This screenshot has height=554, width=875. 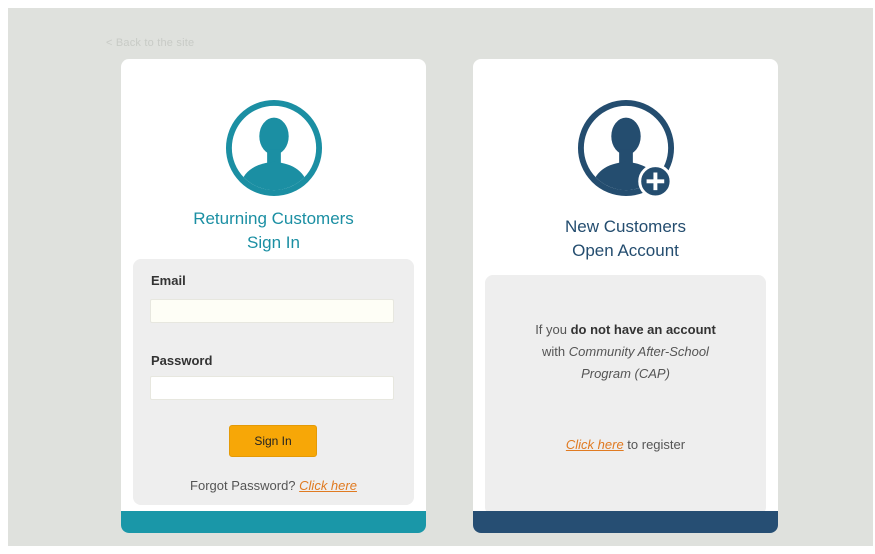 I want to click on returning-customers-title: Returning Customers Sign In, so click(x=273, y=231).